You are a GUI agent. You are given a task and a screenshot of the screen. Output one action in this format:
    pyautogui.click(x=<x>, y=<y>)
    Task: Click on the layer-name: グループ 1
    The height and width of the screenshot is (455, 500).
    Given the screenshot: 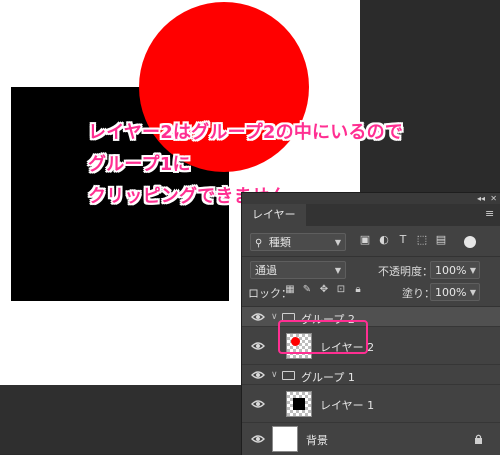 What is the action you would take?
    pyautogui.click(x=328, y=377)
    